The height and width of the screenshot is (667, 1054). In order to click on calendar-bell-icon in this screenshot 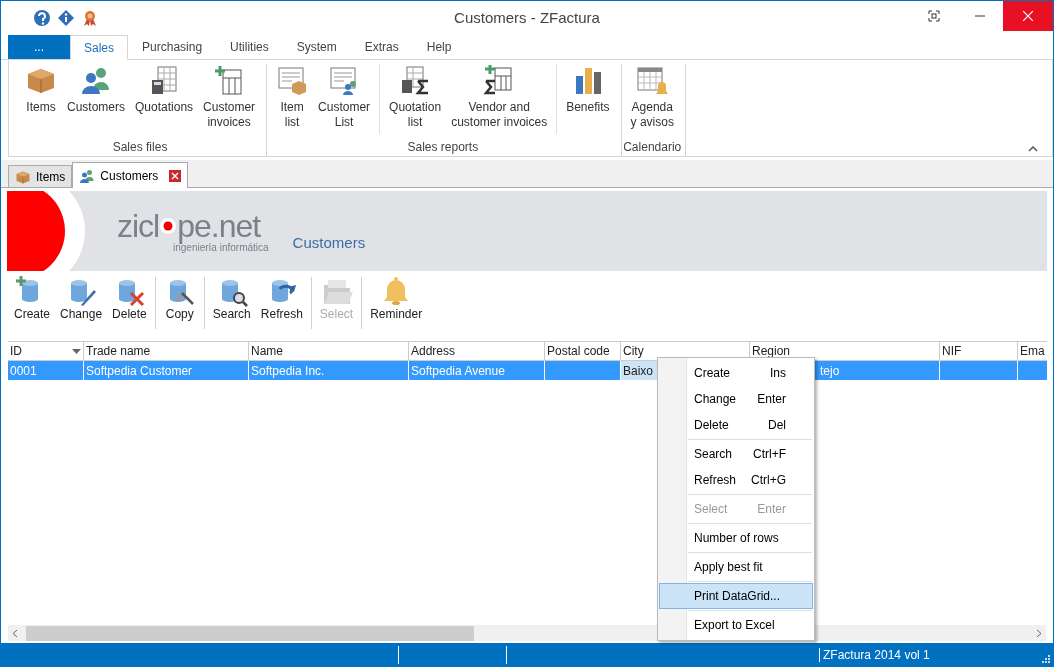, I will do `click(652, 80)`.